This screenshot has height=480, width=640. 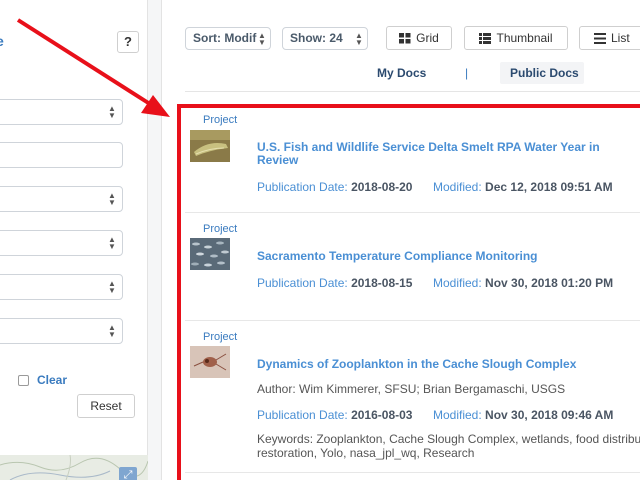 I want to click on filter-select-2: ▲ ▼, so click(x=61, y=199).